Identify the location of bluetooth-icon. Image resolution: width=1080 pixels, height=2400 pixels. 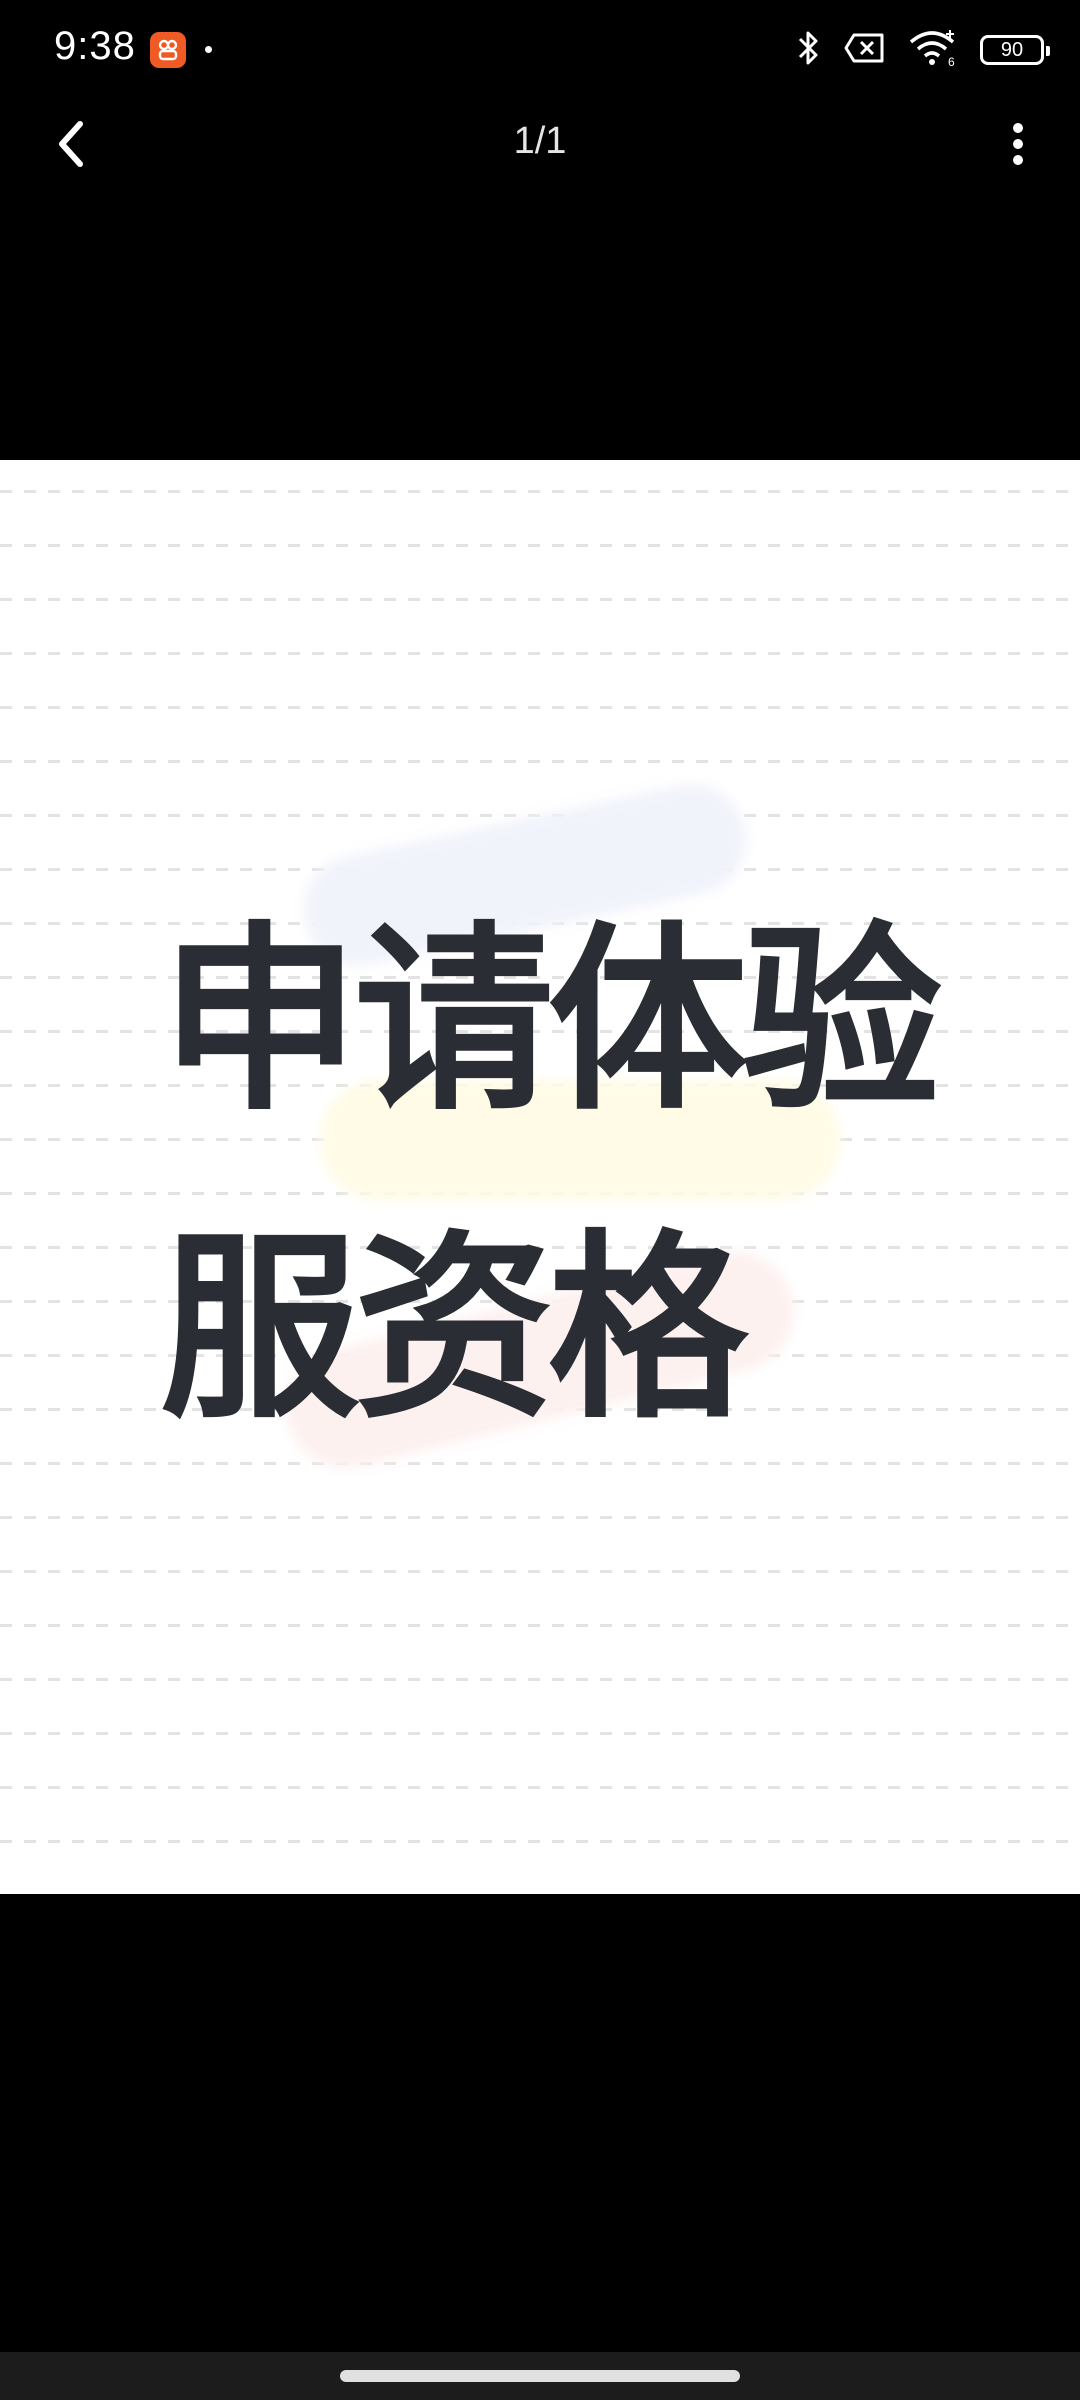
(809, 50).